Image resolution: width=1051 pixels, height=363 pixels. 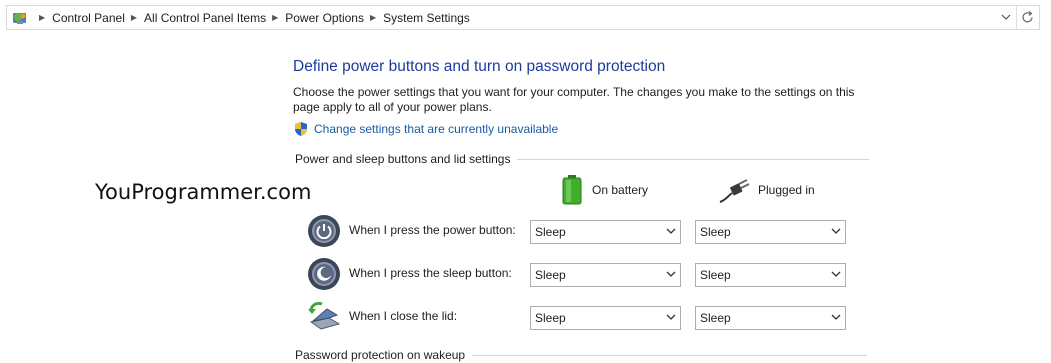 I want to click on power-sleep-section-header: Power and sleep buttons and lid settings, so click(x=582, y=159).